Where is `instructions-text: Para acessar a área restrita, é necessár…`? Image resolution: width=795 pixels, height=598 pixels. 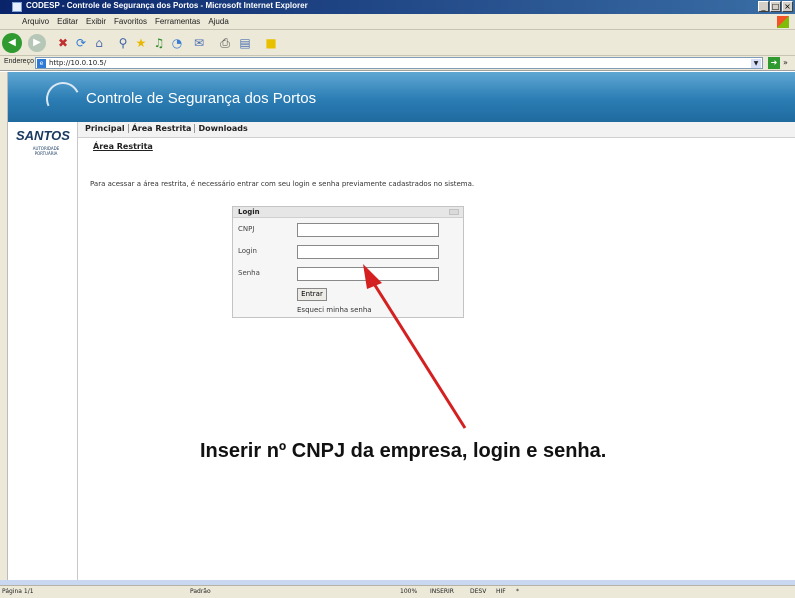
instructions-text: Para acessar a área restrita, é necessár… is located at coordinates (282, 184).